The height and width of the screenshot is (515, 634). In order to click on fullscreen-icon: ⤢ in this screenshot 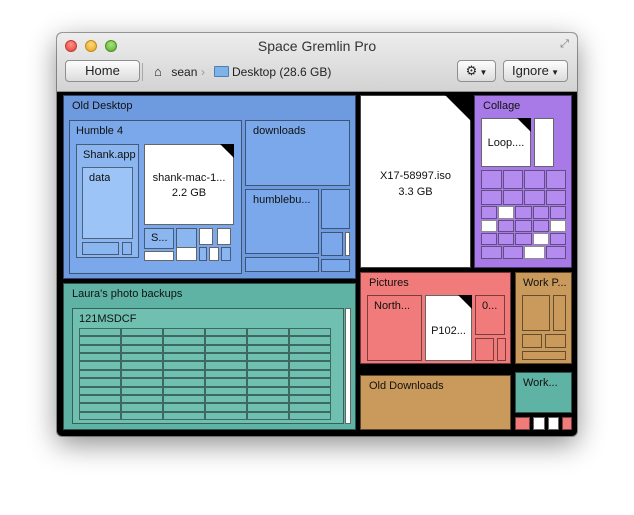, I will do `click(564, 44)`.